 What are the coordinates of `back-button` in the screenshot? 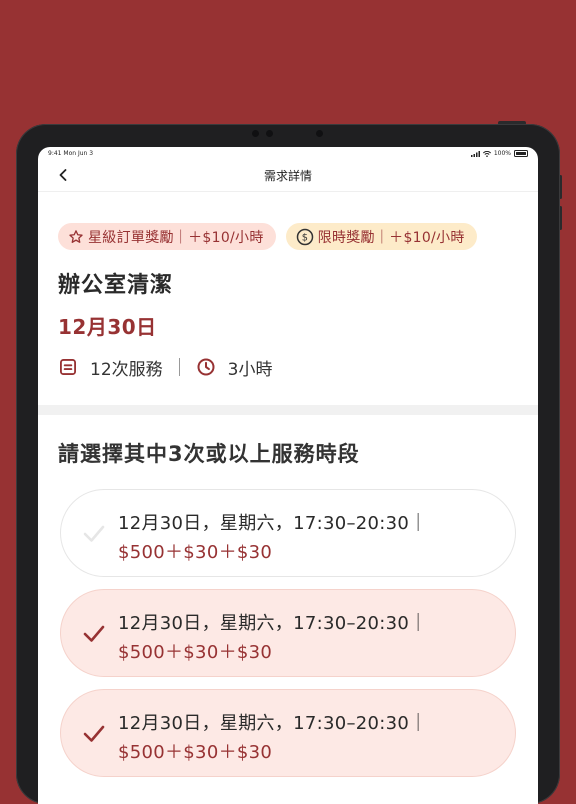 It's located at (63, 175).